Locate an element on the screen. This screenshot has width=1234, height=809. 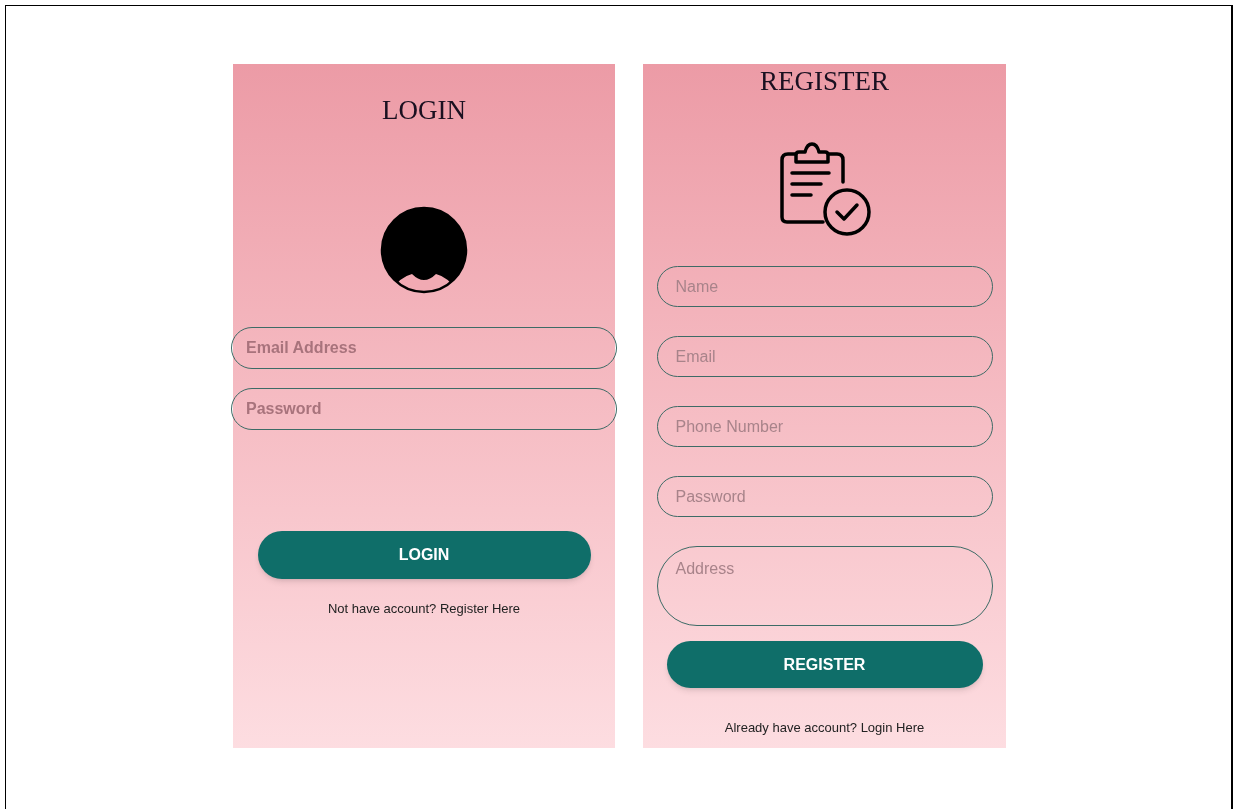
clipboard-check-icon is located at coordinates (826, 190).